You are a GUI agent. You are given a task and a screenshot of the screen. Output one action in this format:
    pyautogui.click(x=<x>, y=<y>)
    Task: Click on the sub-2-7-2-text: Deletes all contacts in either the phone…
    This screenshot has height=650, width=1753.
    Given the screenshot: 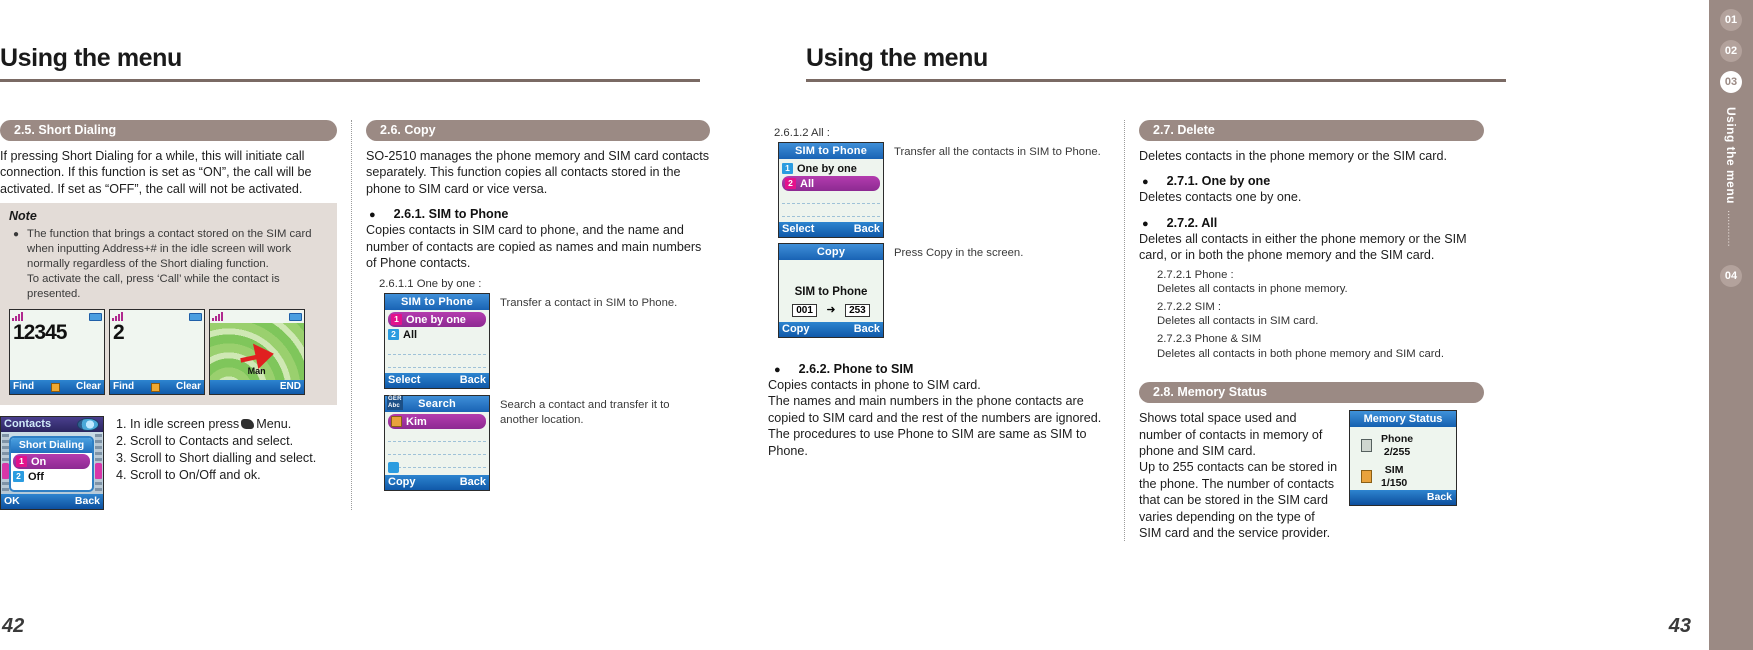 What is the action you would take?
    pyautogui.click(x=1303, y=247)
    